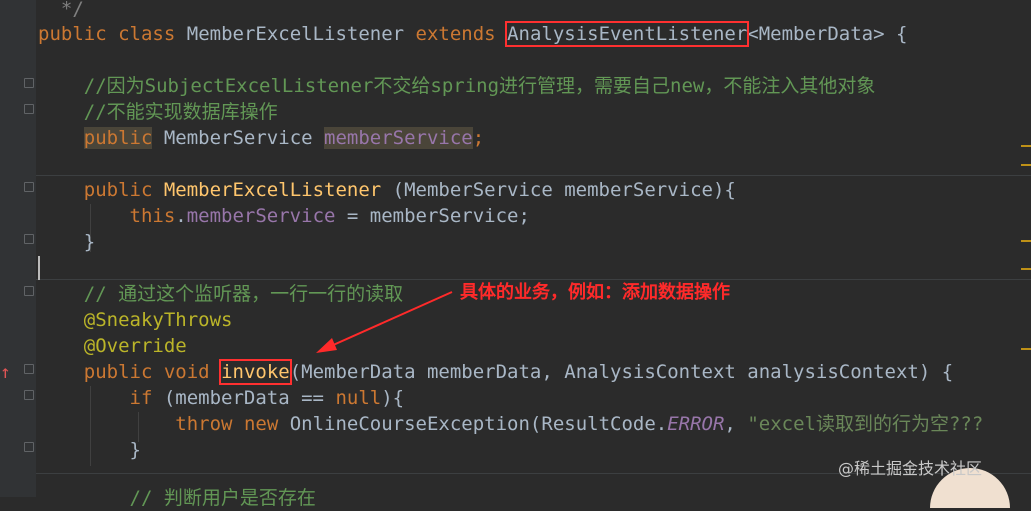 This screenshot has height=511, width=1031. Describe the element at coordinates (595, 292) in the screenshot. I see `annotation-note: 具体的业务，例如：添加数据操作` at that location.